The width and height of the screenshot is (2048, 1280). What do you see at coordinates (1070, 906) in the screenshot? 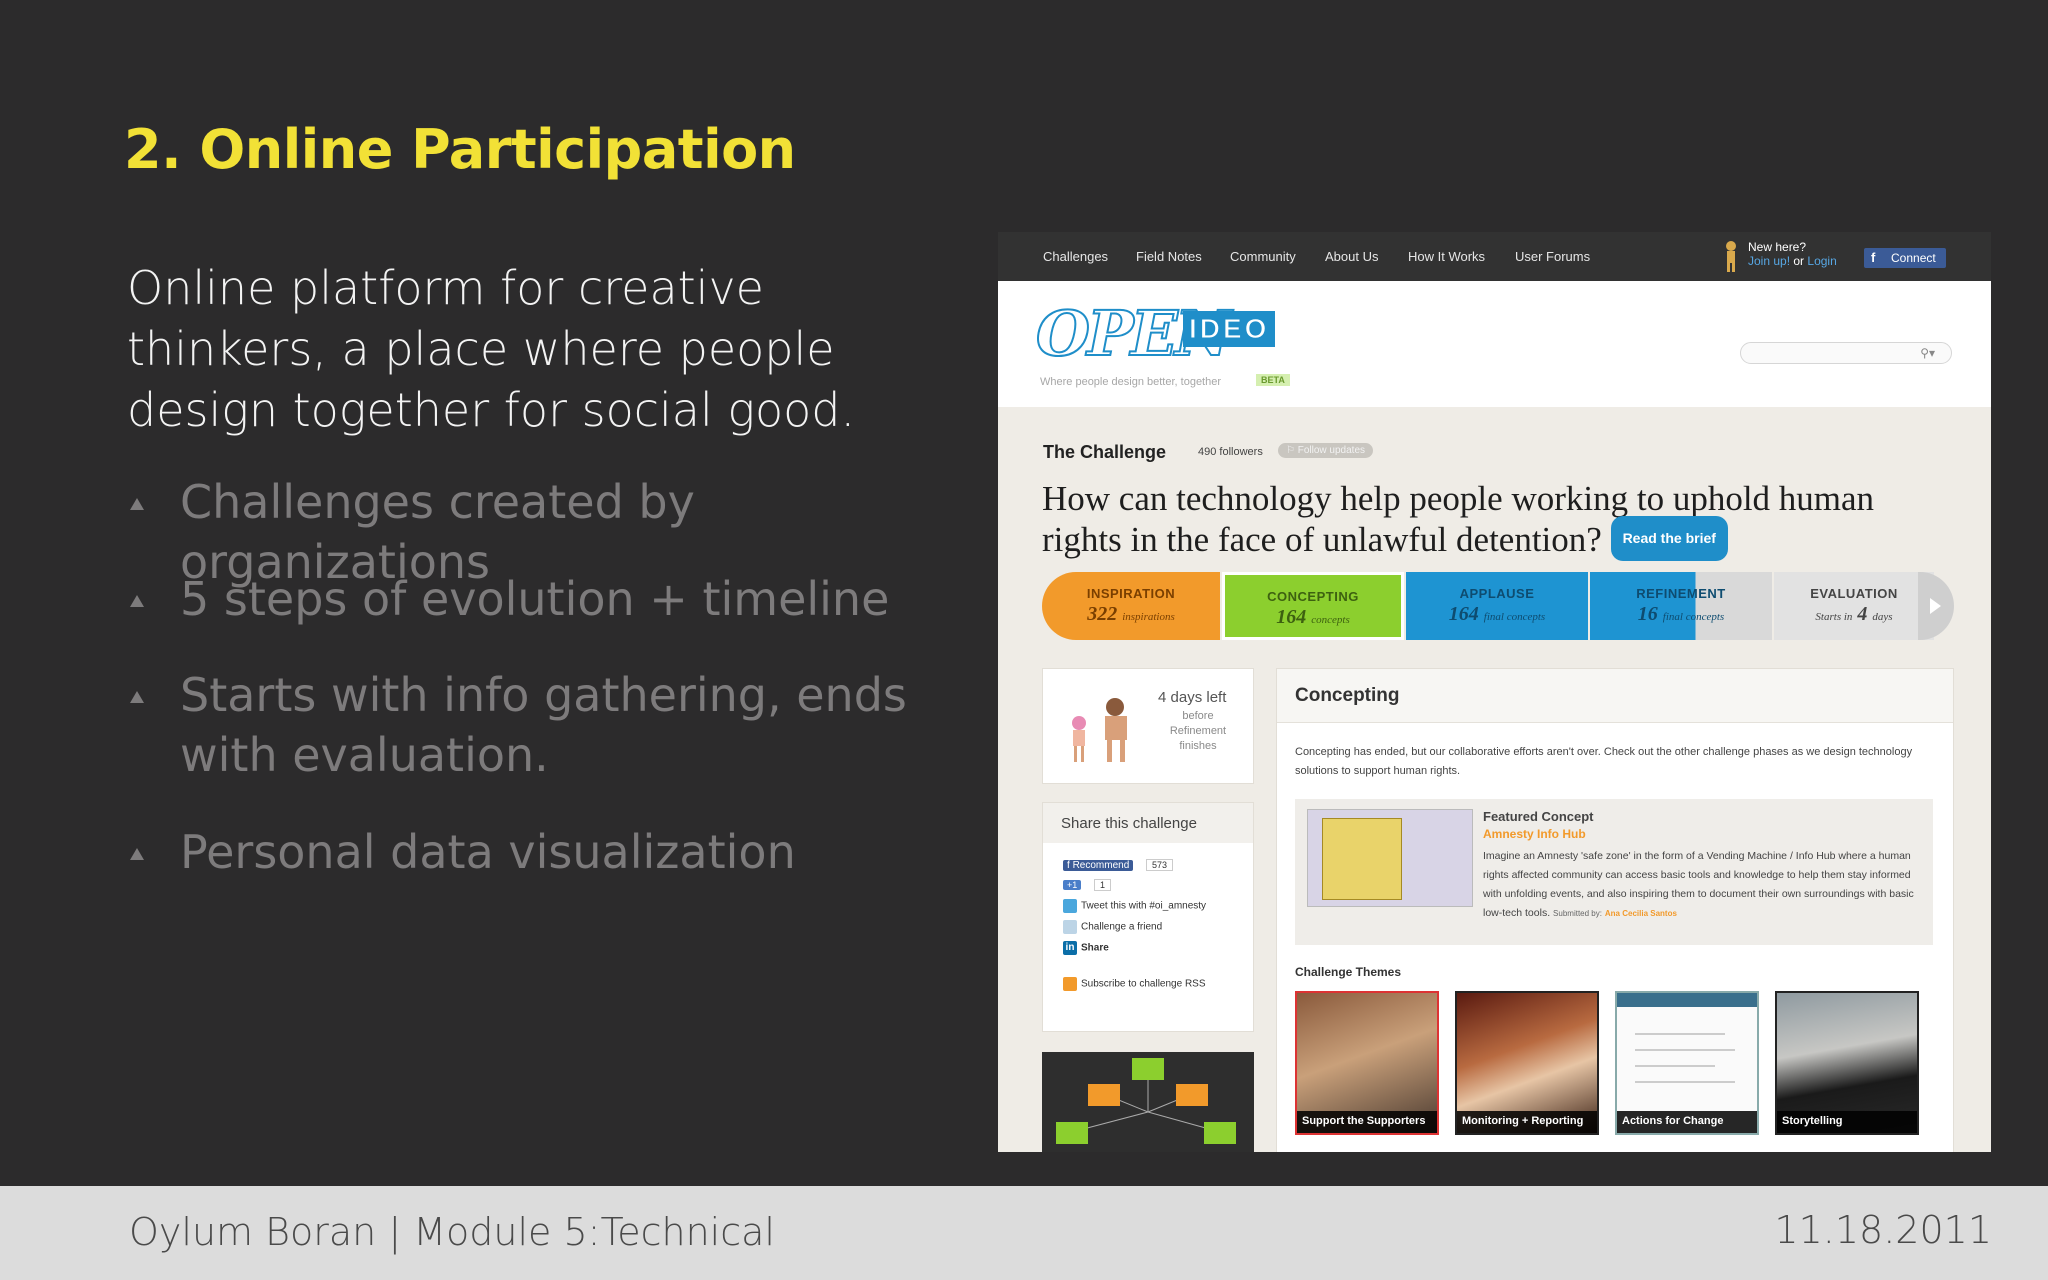
I see `twitter-icon` at bounding box center [1070, 906].